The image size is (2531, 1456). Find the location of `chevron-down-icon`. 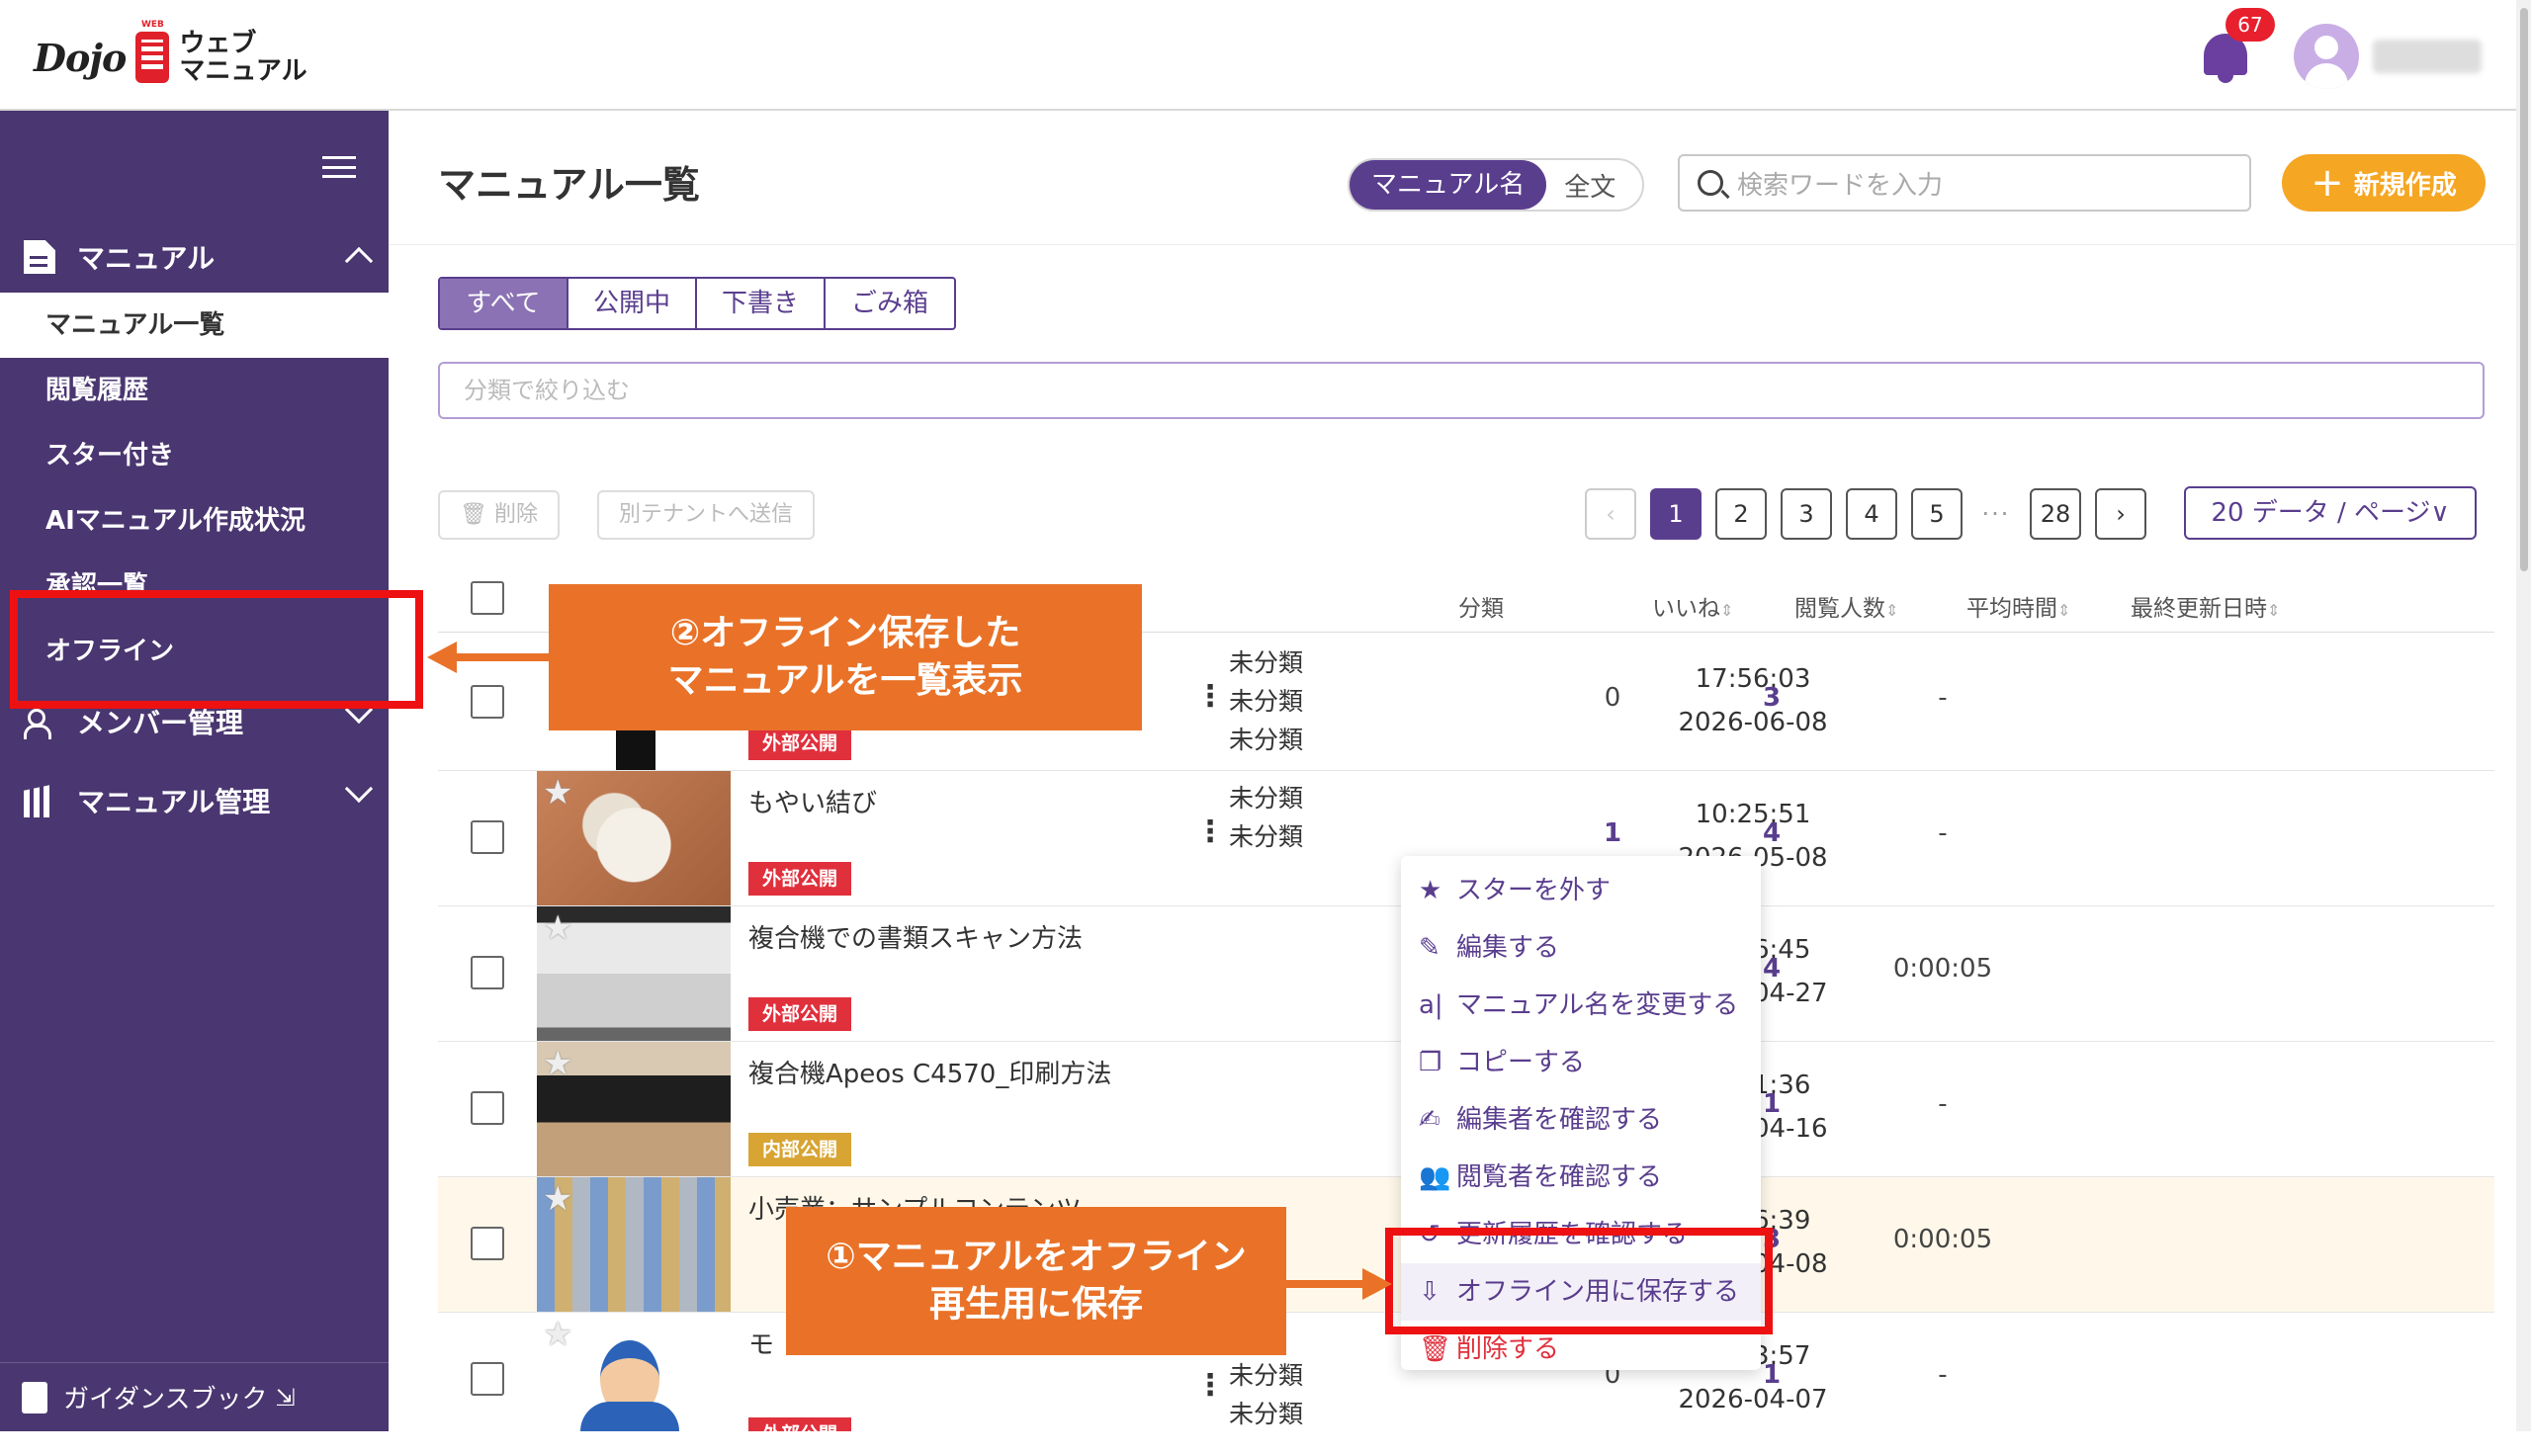

chevron-down-icon is located at coordinates (359, 789).